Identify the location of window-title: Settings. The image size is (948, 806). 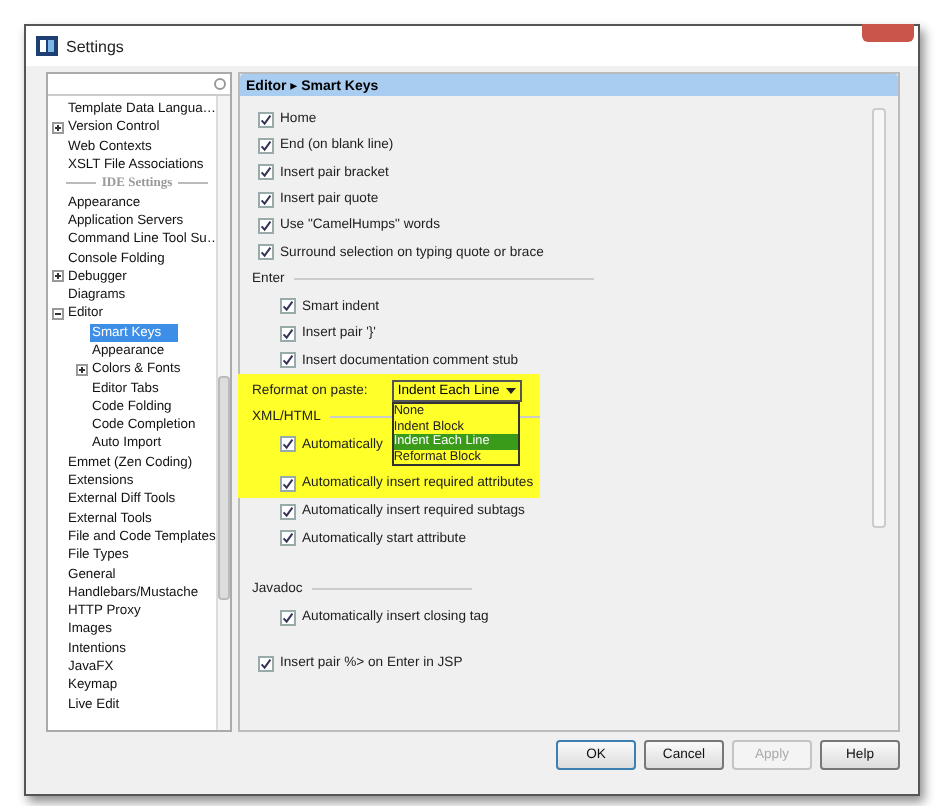
(95, 46).